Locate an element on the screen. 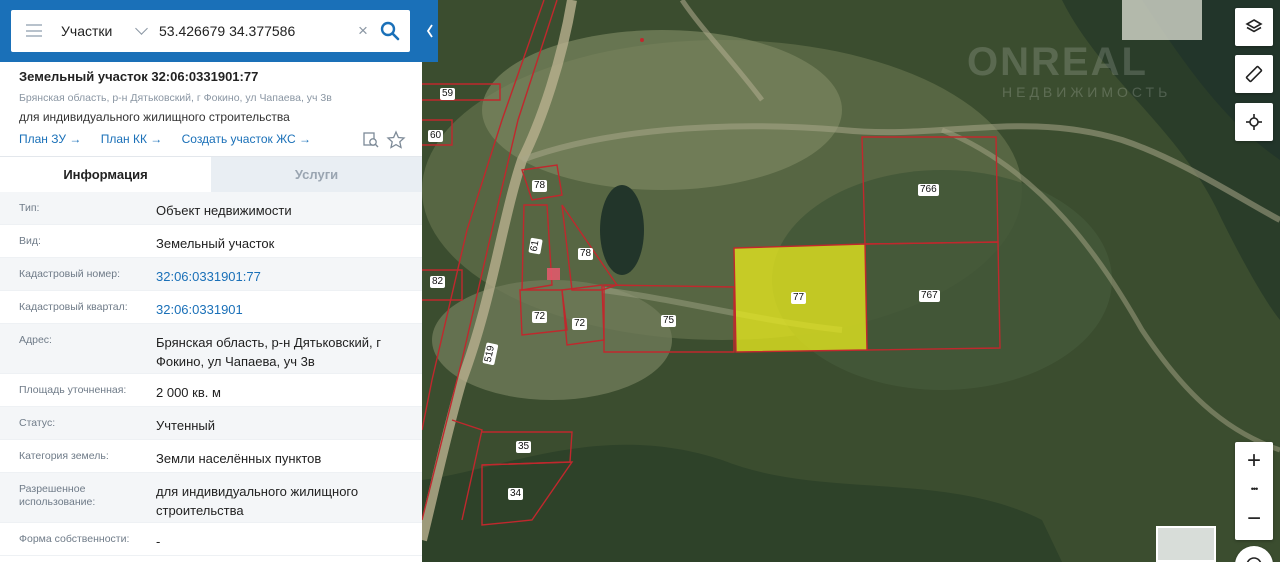 This screenshot has height=562, width=1280. parcel-label: 34 is located at coordinates (516, 494).